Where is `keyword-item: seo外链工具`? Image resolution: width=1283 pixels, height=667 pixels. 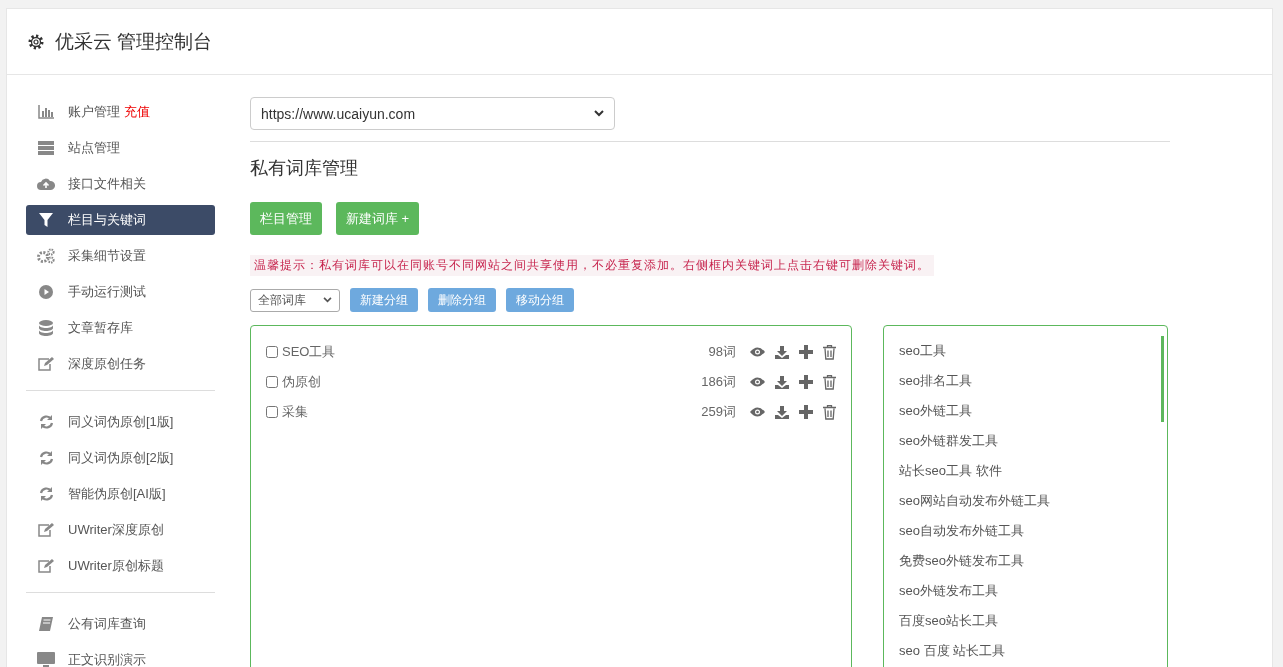
keyword-item: seo外链工具 is located at coordinates (935, 411).